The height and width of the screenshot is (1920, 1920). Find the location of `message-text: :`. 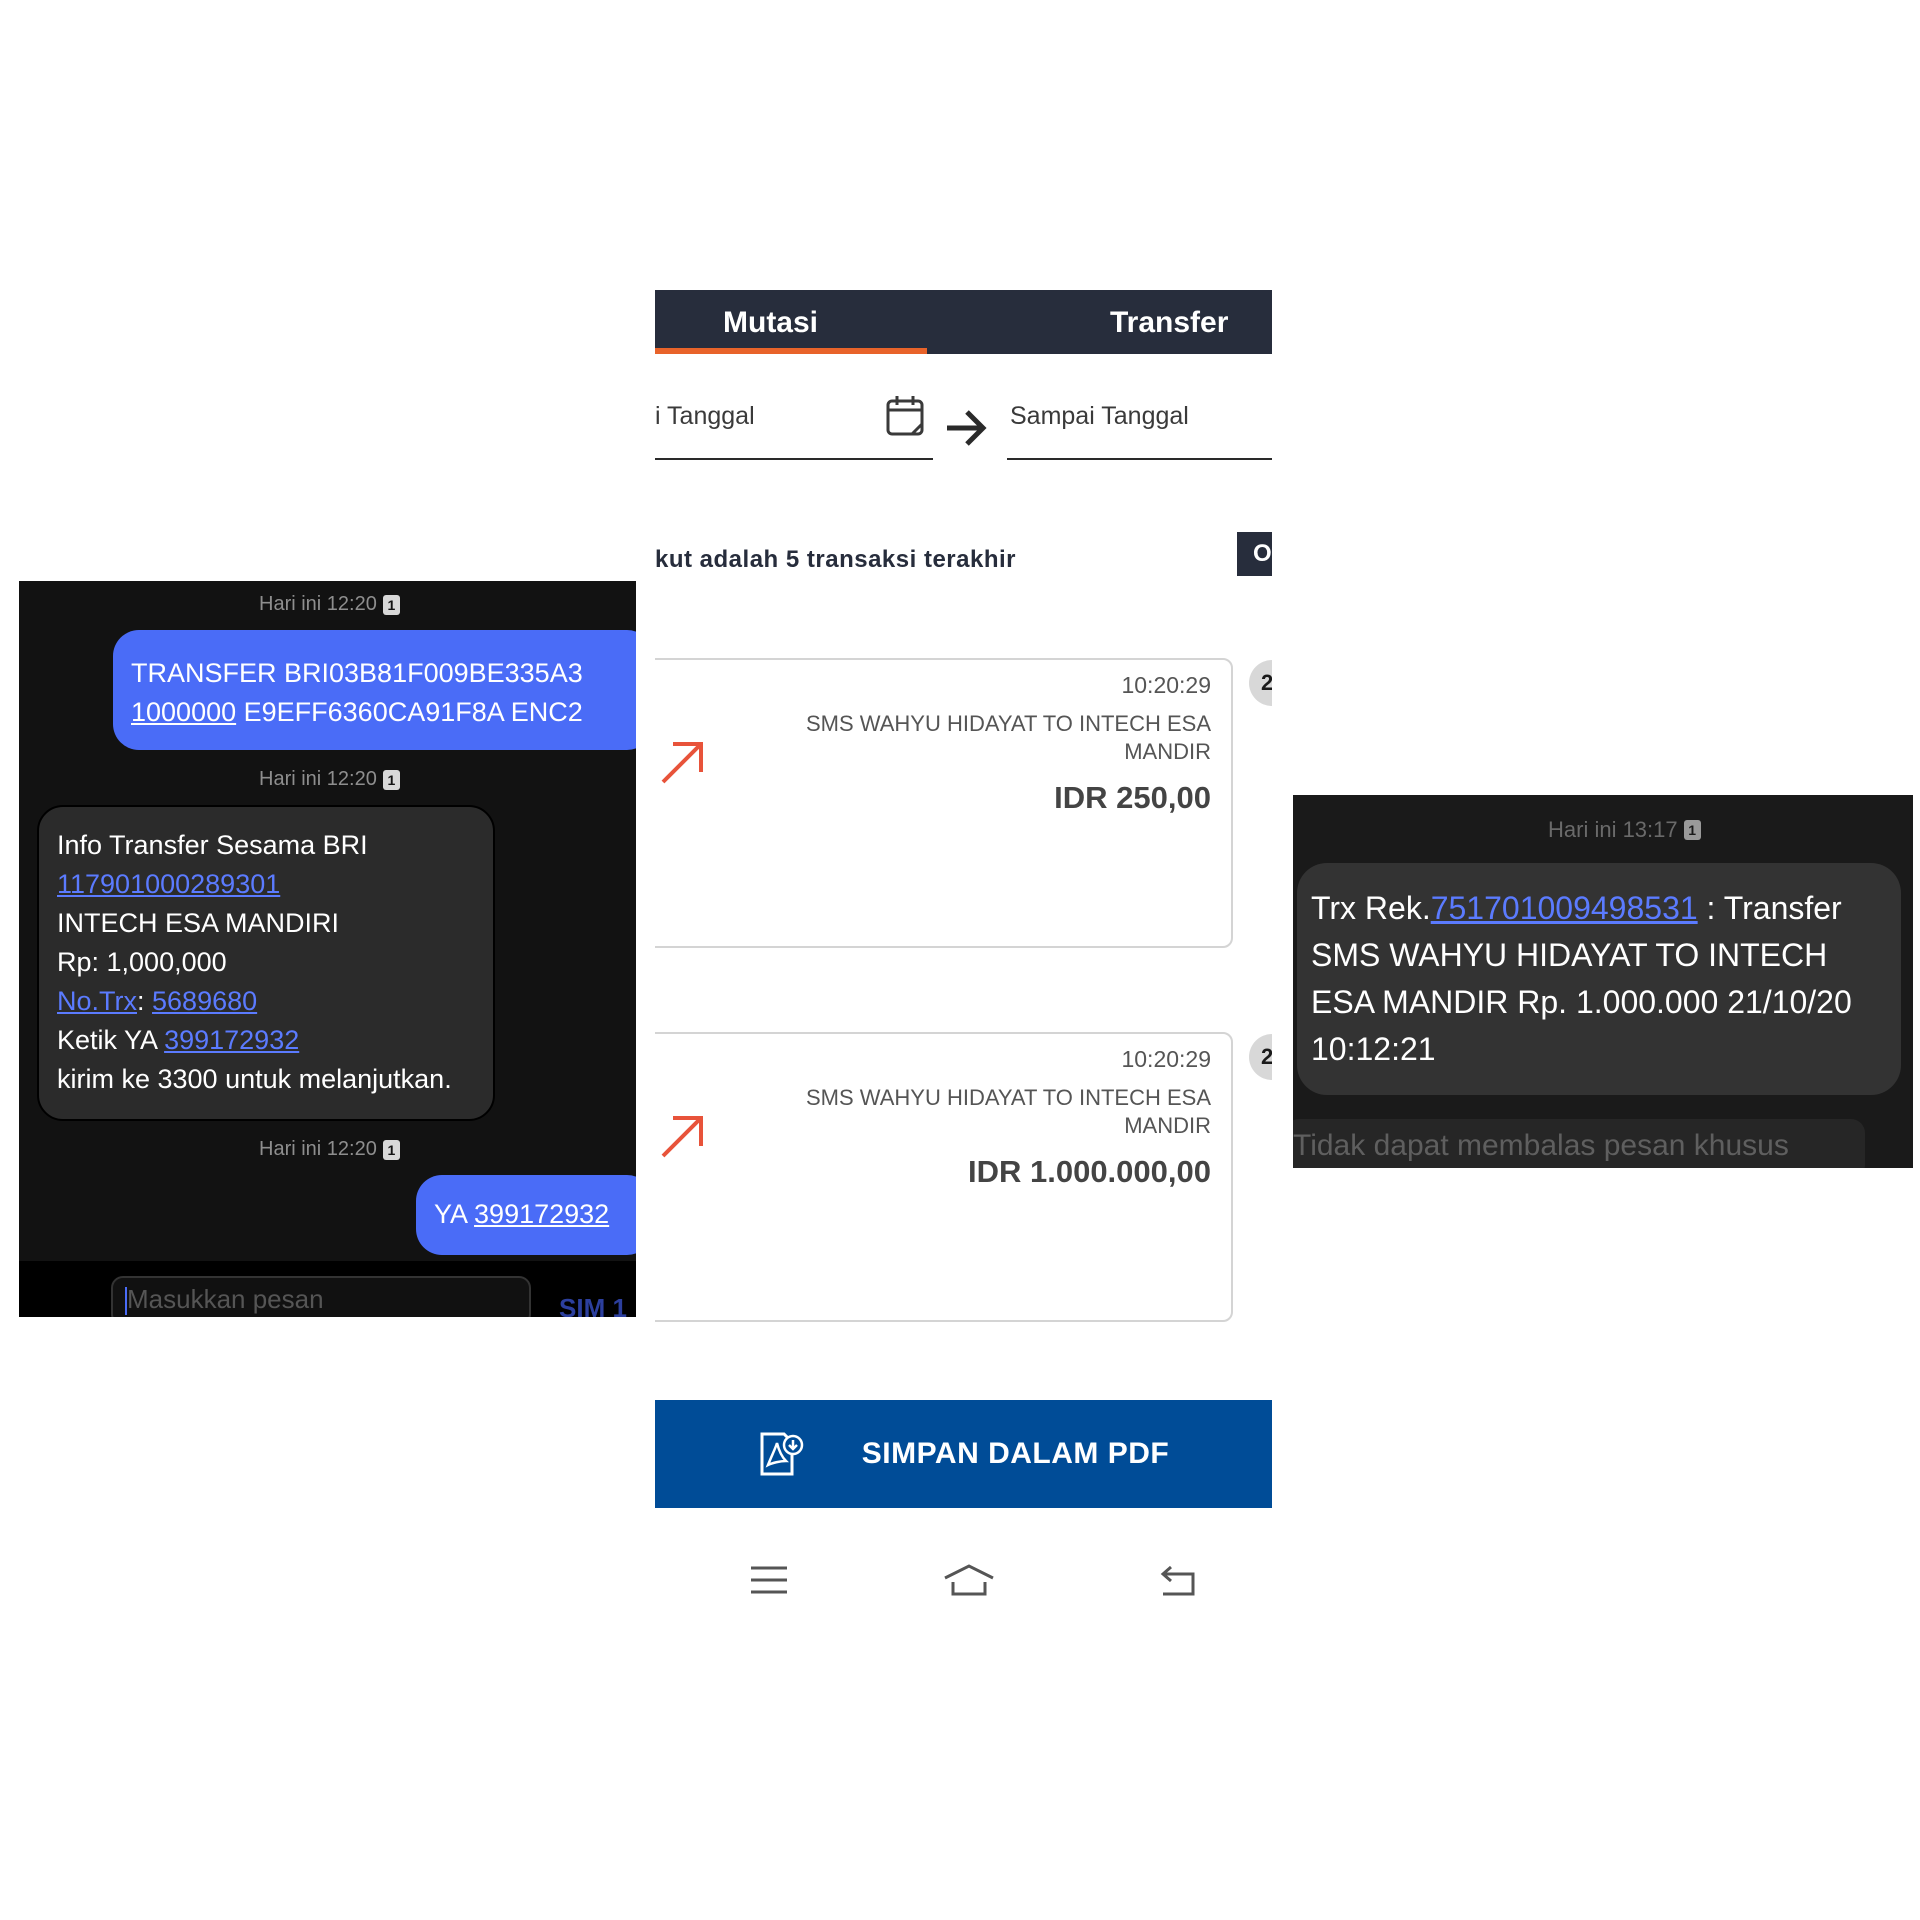

message-text: : is located at coordinates (145, 1001).